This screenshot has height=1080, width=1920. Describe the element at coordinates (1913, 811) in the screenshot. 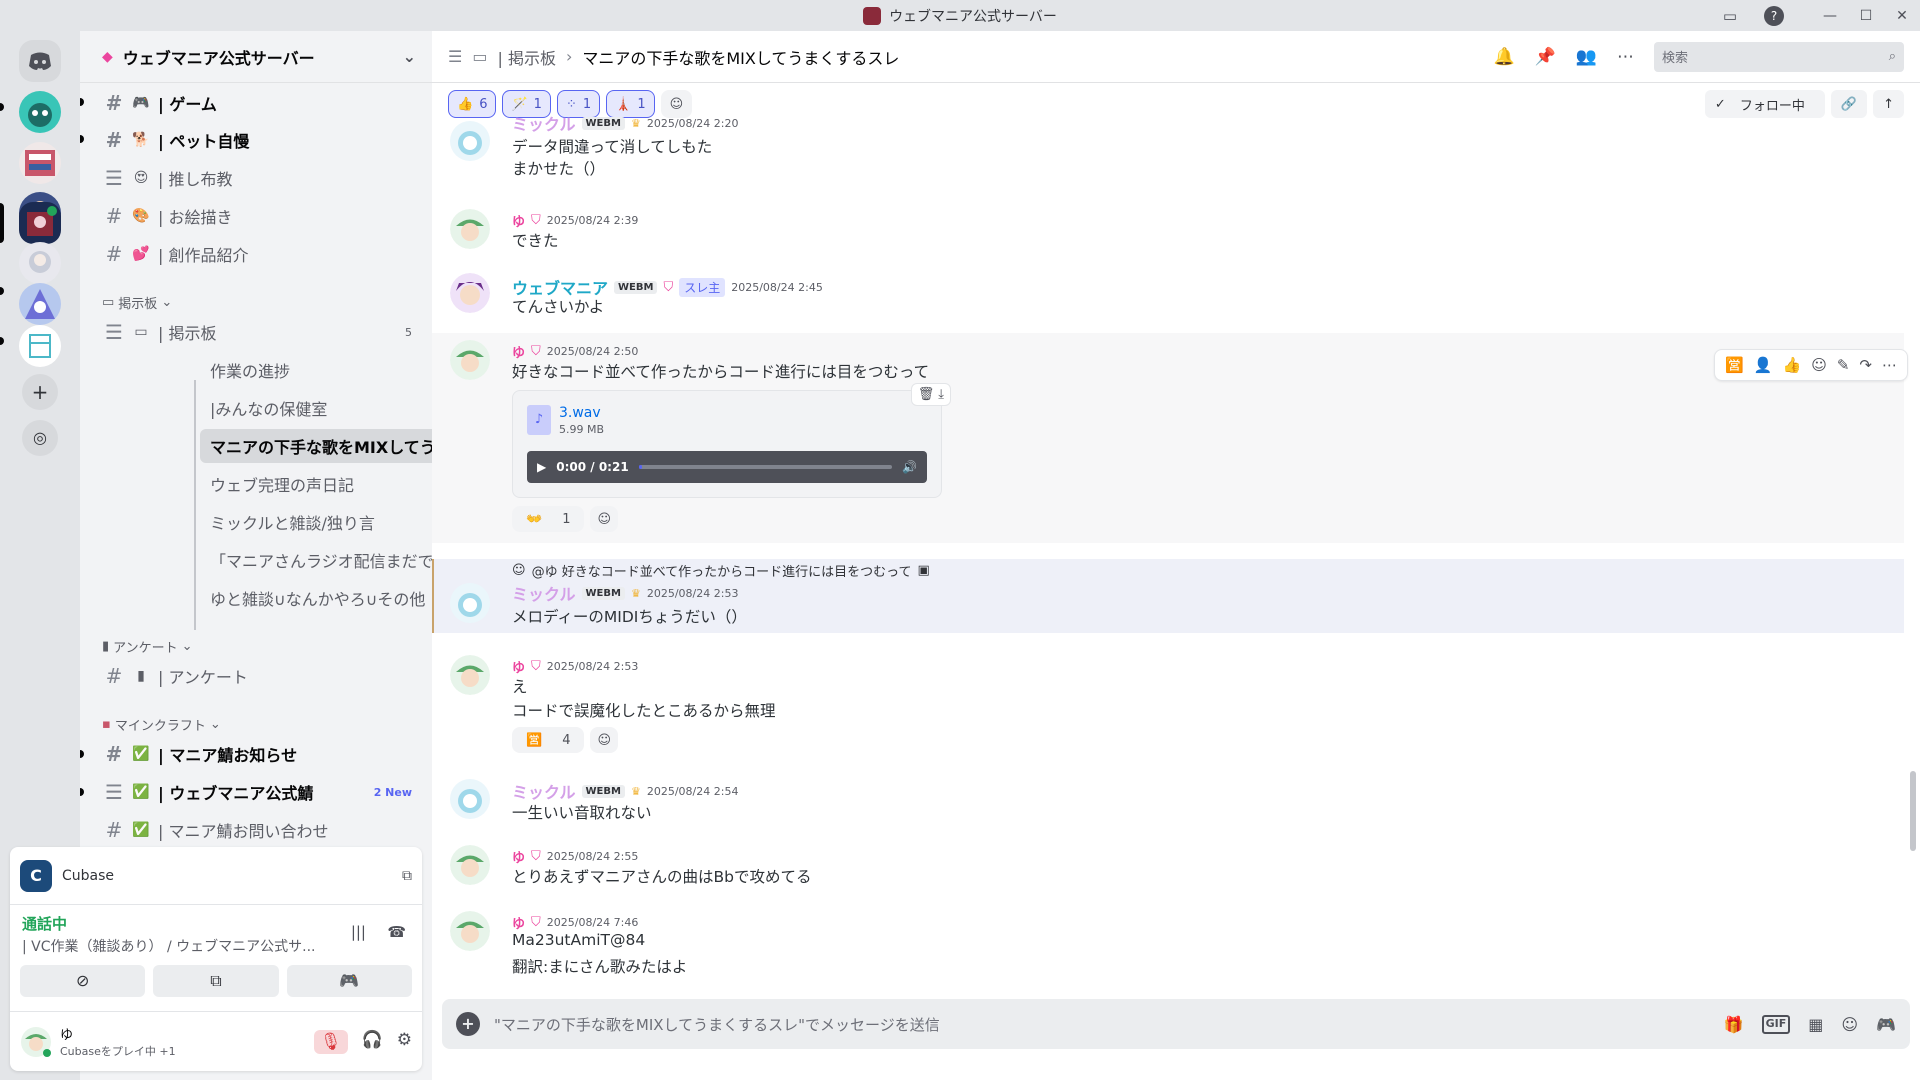

I see `scrollbar` at that location.